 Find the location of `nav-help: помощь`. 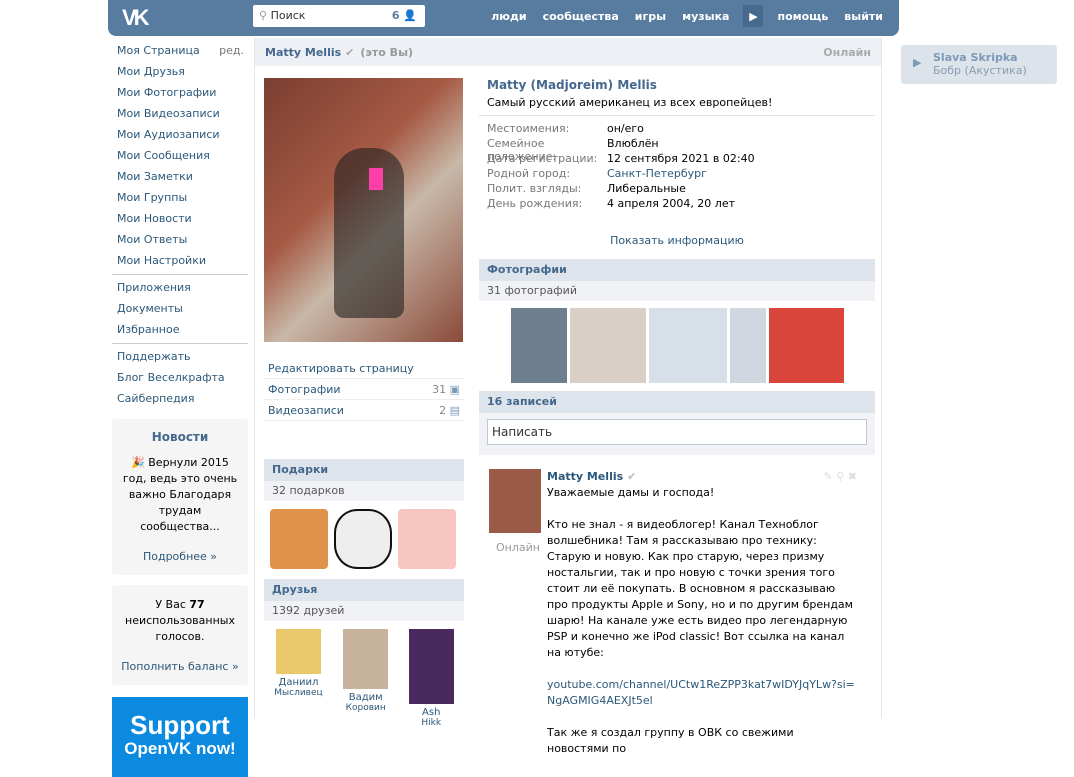

nav-help: помощь is located at coordinates (802, 16).